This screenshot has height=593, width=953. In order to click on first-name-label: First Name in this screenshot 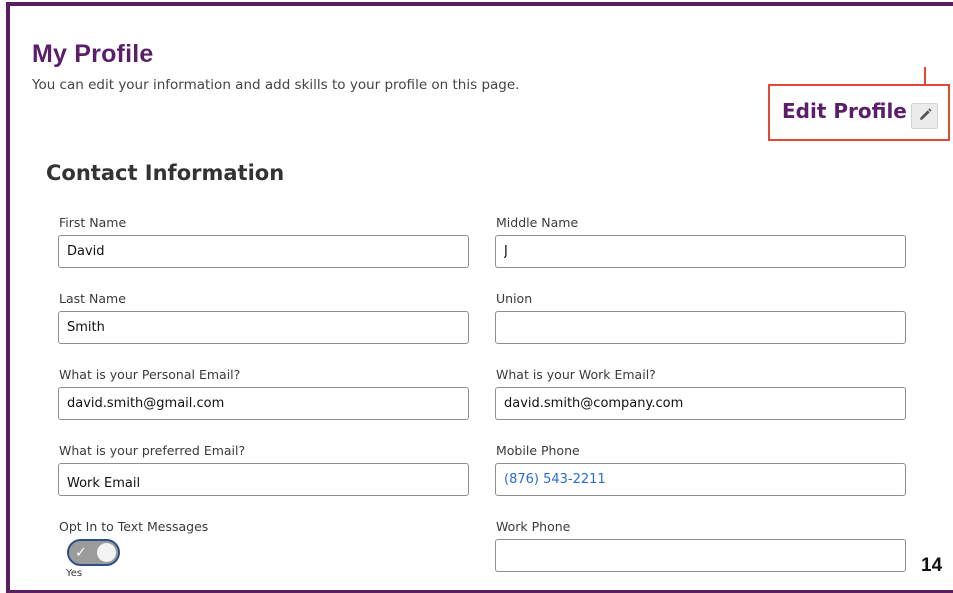, I will do `click(93, 222)`.